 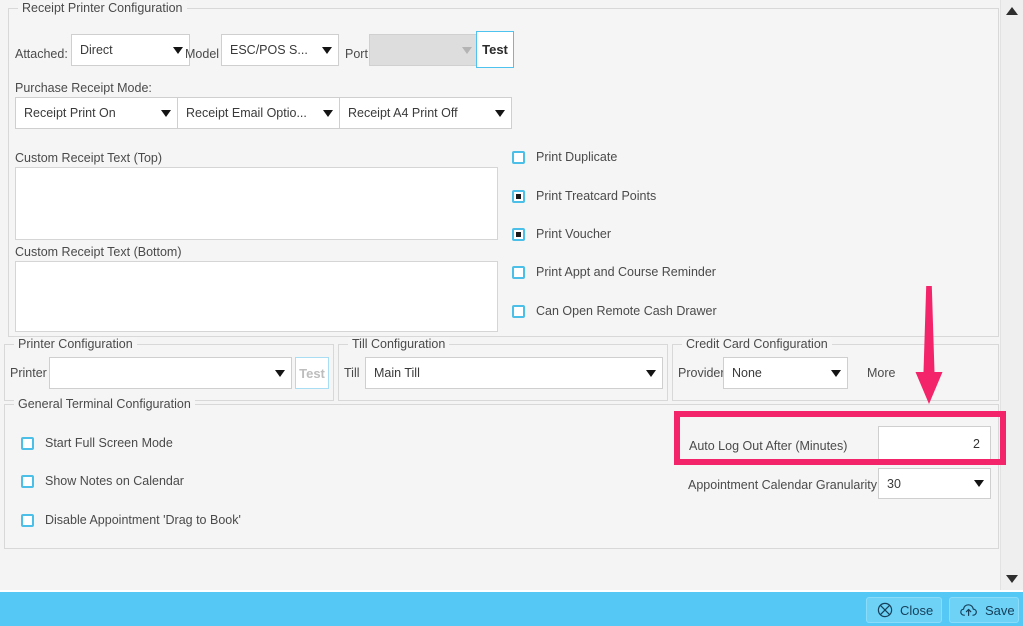 I want to click on custom-receipt-bottom-label: Custom Receipt Text (Bottom), so click(x=98, y=252).